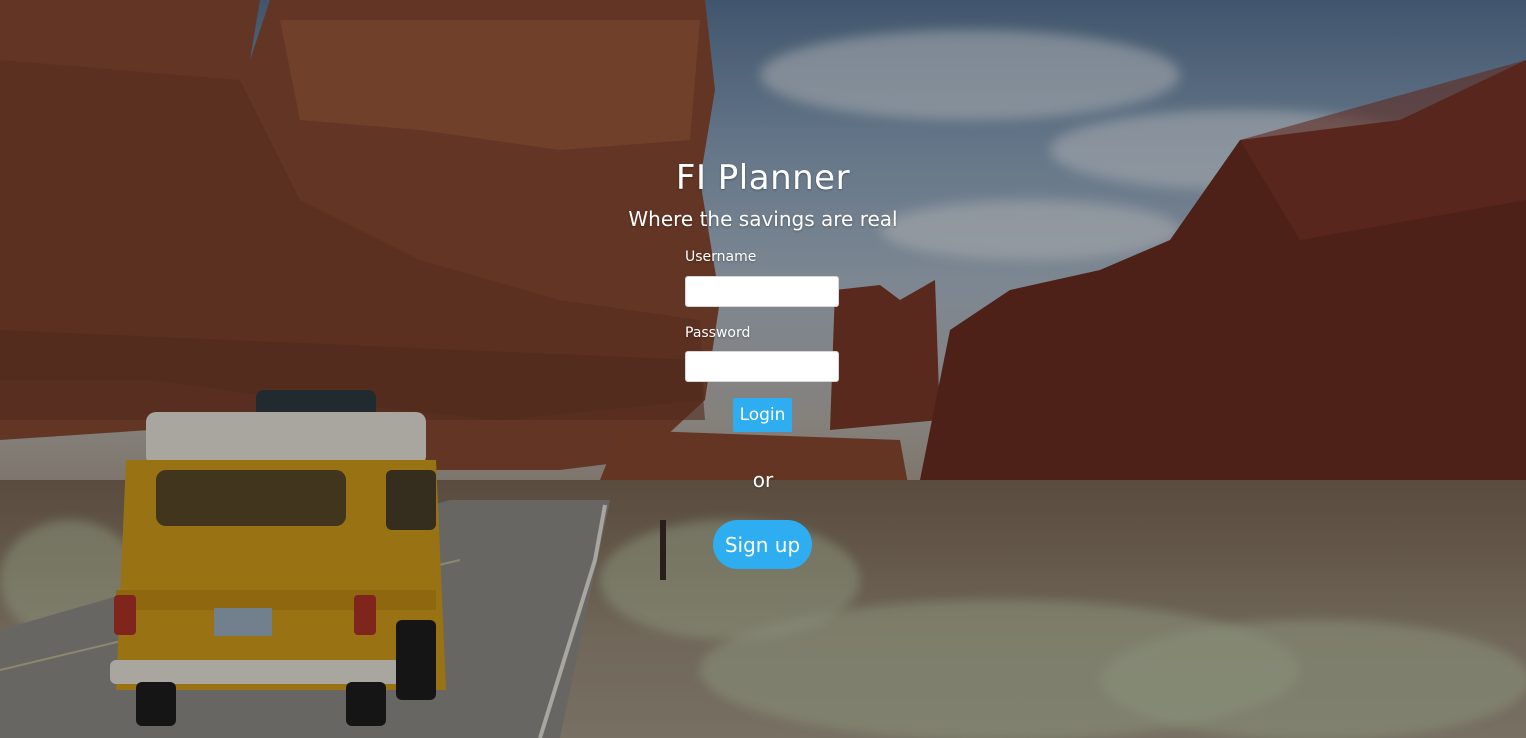 The height and width of the screenshot is (738, 1526). What do you see at coordinates (762, 291) in the screenshot?
I see `username-input` at bounding box center [762, 291].